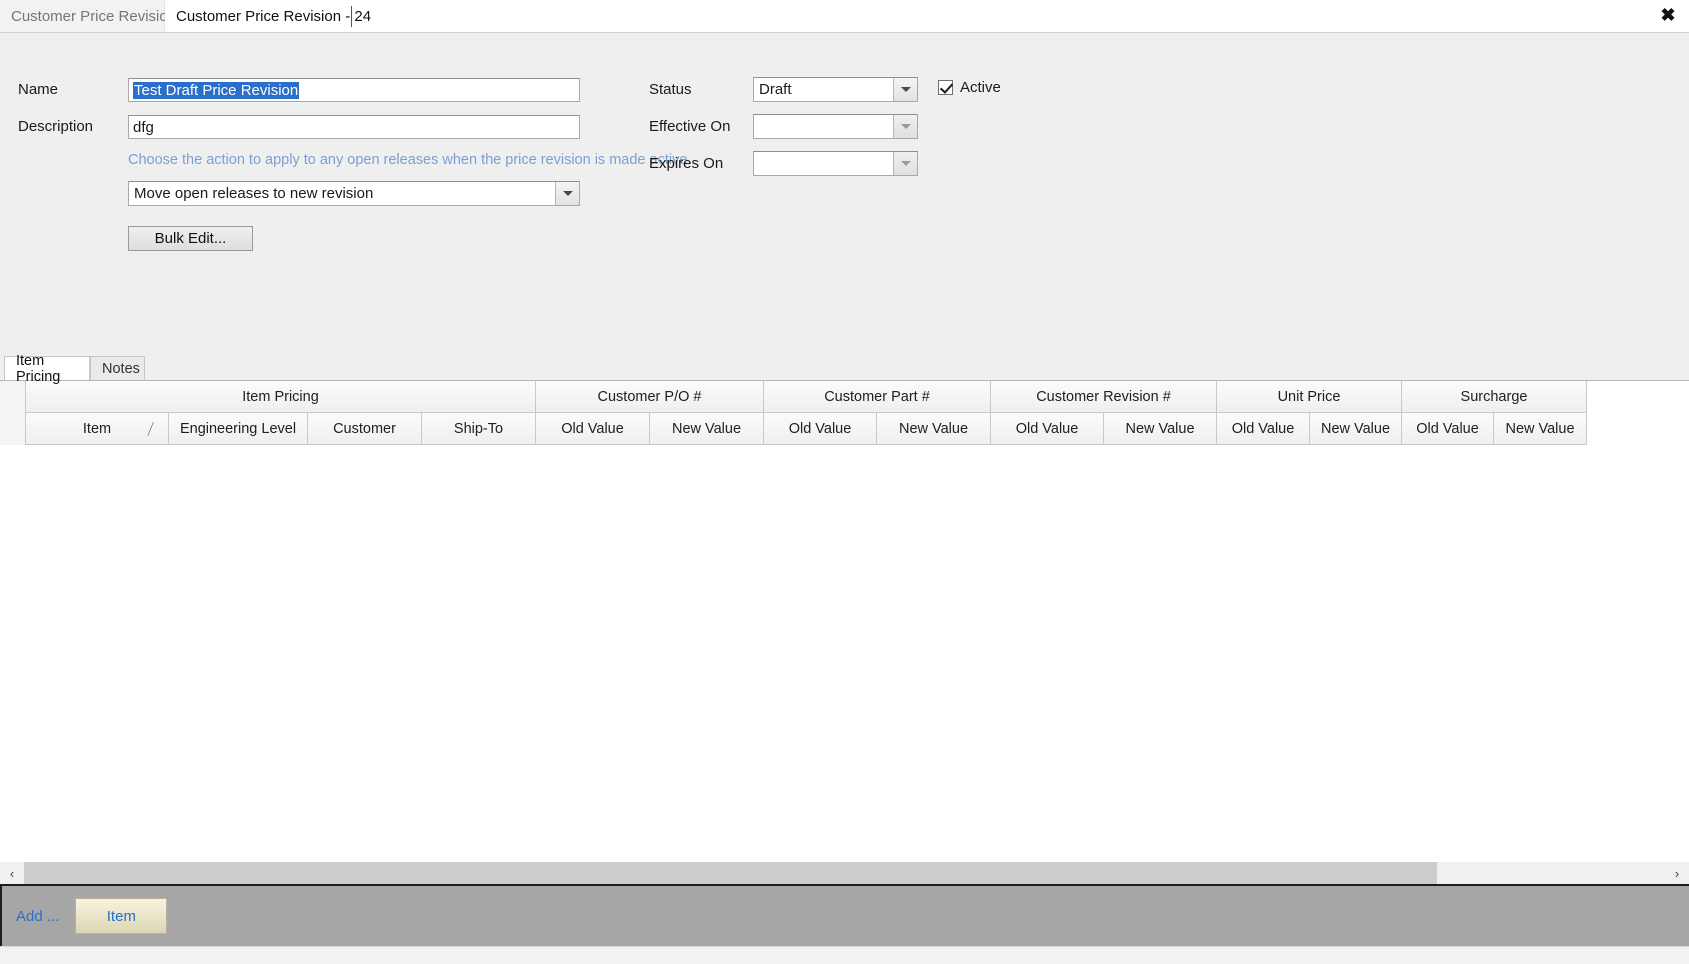  I want to click on grid-column-header-label: Engineering Level, so click(238, 428).